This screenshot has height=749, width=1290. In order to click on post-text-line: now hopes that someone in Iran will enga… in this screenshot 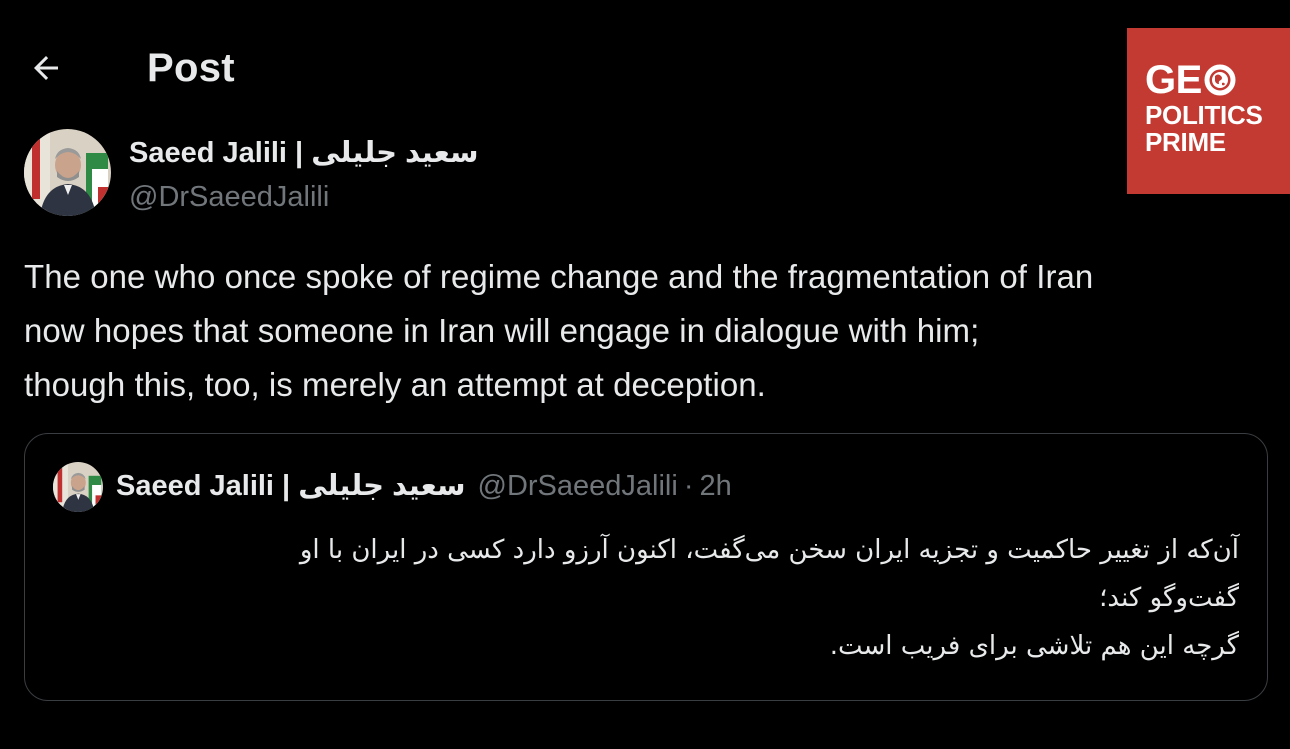, I will do `click(502, 330)`.